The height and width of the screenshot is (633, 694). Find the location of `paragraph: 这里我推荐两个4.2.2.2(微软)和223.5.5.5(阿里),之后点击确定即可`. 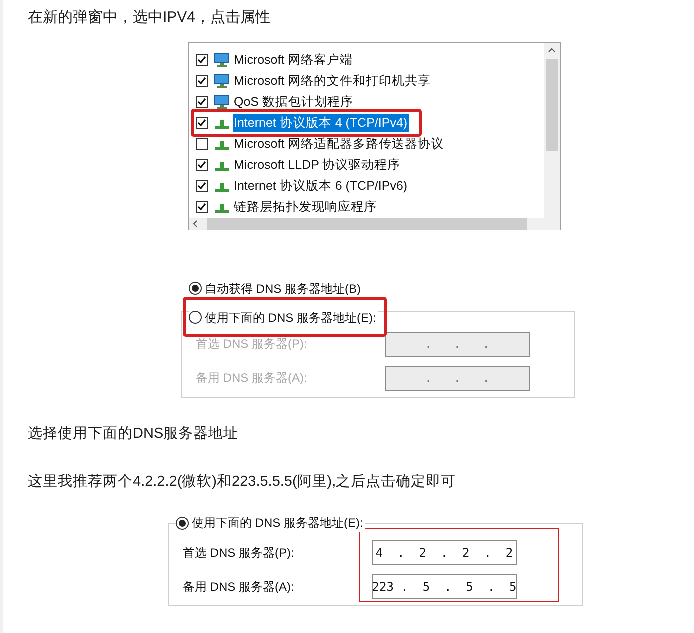

paragraph: 这里我推荐两个4.2.2.2(微软)和223.5.5.5(阿里),之后点击确定即可 is located at coordinates (242, 482).